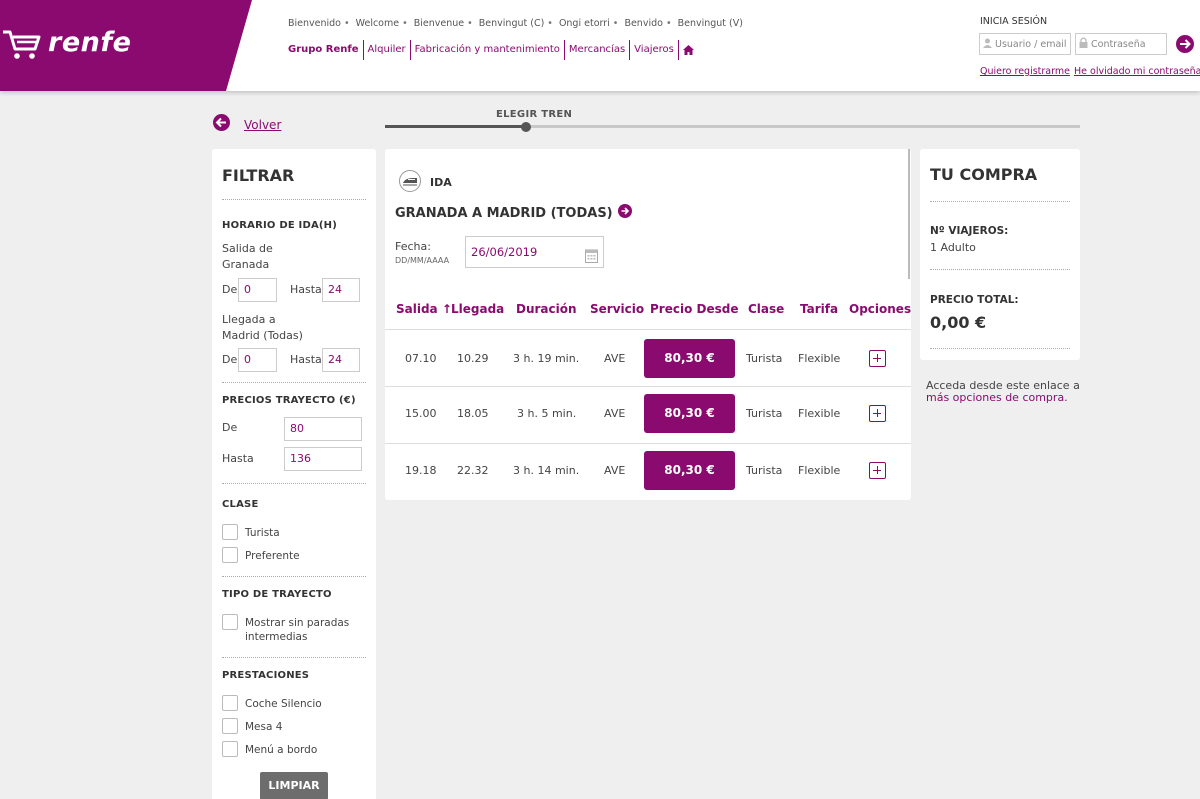 The image size is (1200, 799). I want to click on train-icon, so click(410, 183).